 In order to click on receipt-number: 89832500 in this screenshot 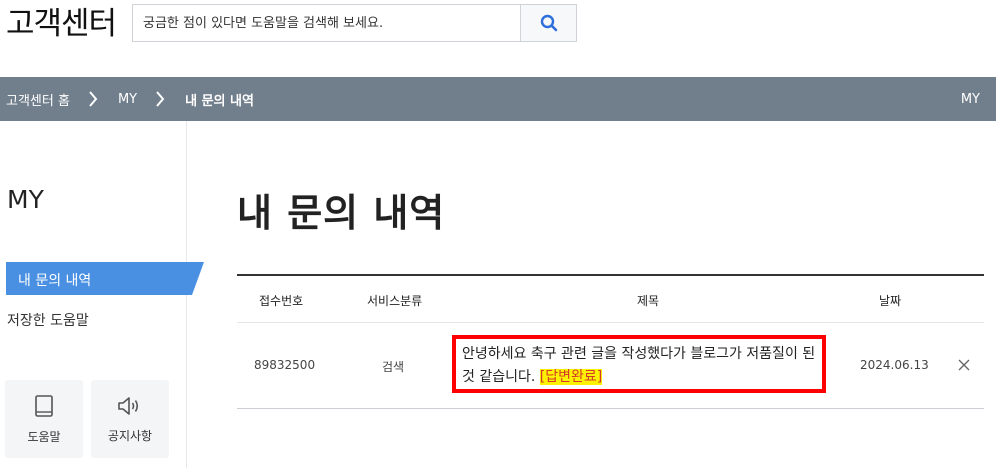, I will do `click(285, 365)`.